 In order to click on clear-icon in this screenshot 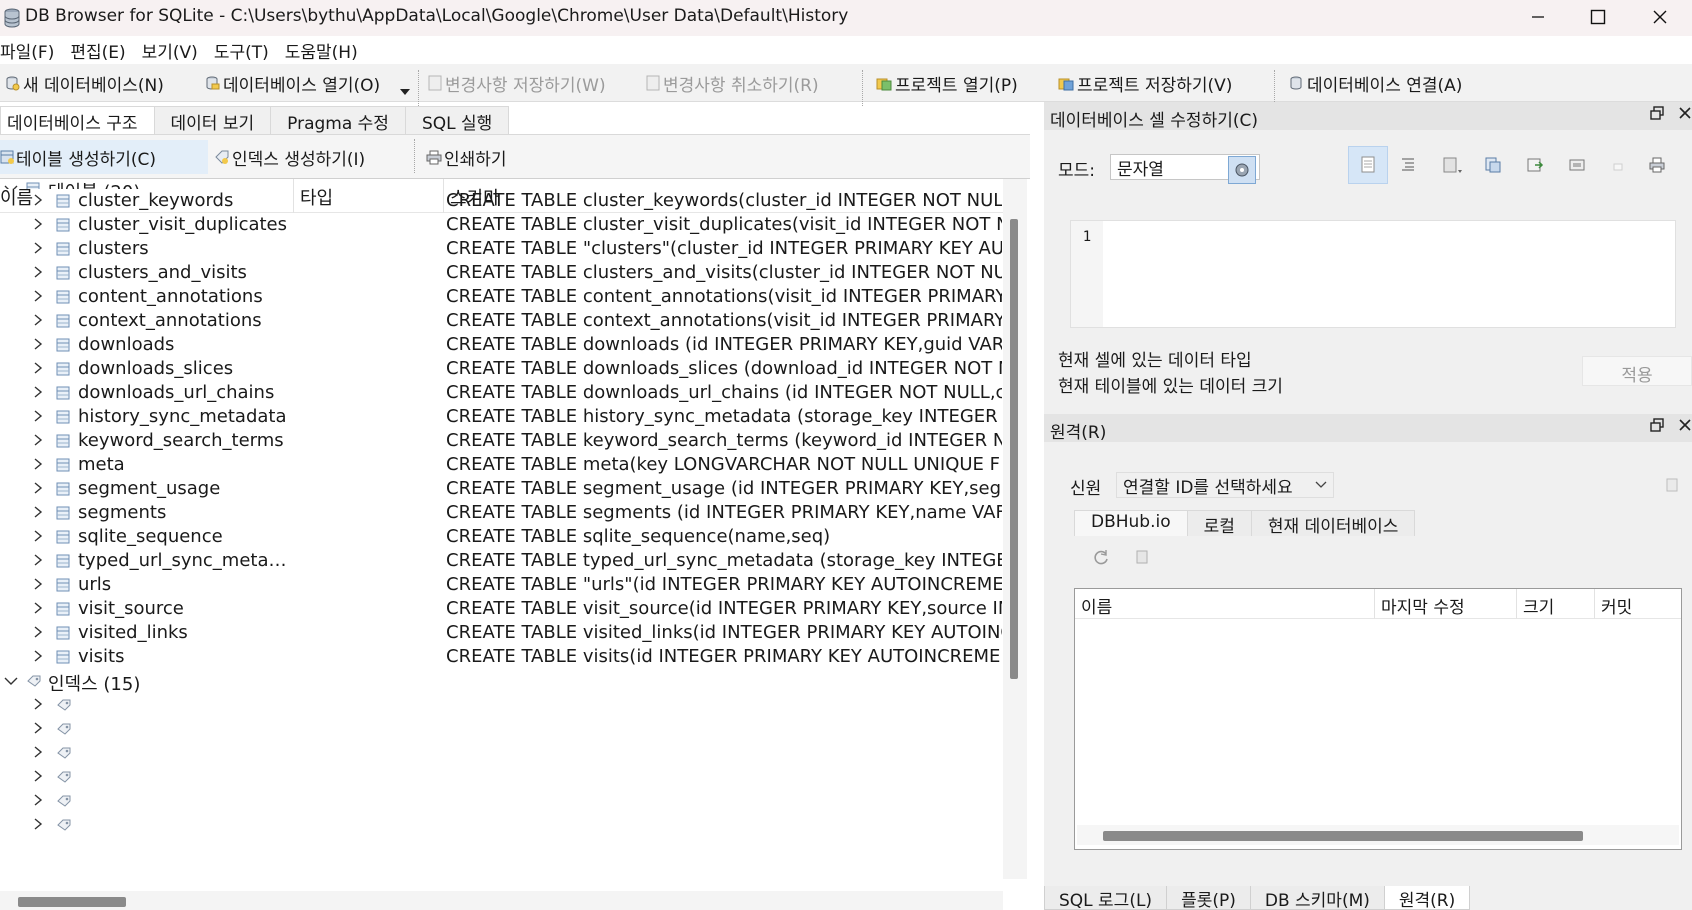, I will do `click(1618, 166)`.